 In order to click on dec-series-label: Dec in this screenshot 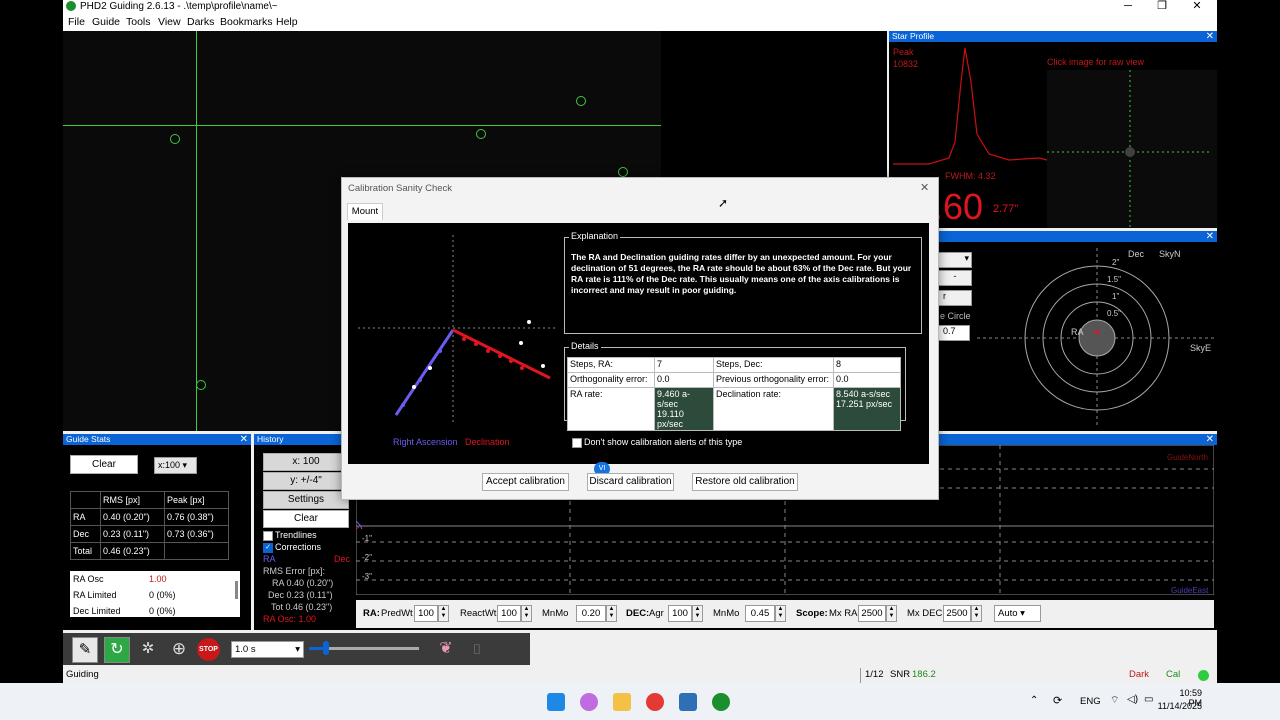, I will do `click(342, 559)`.